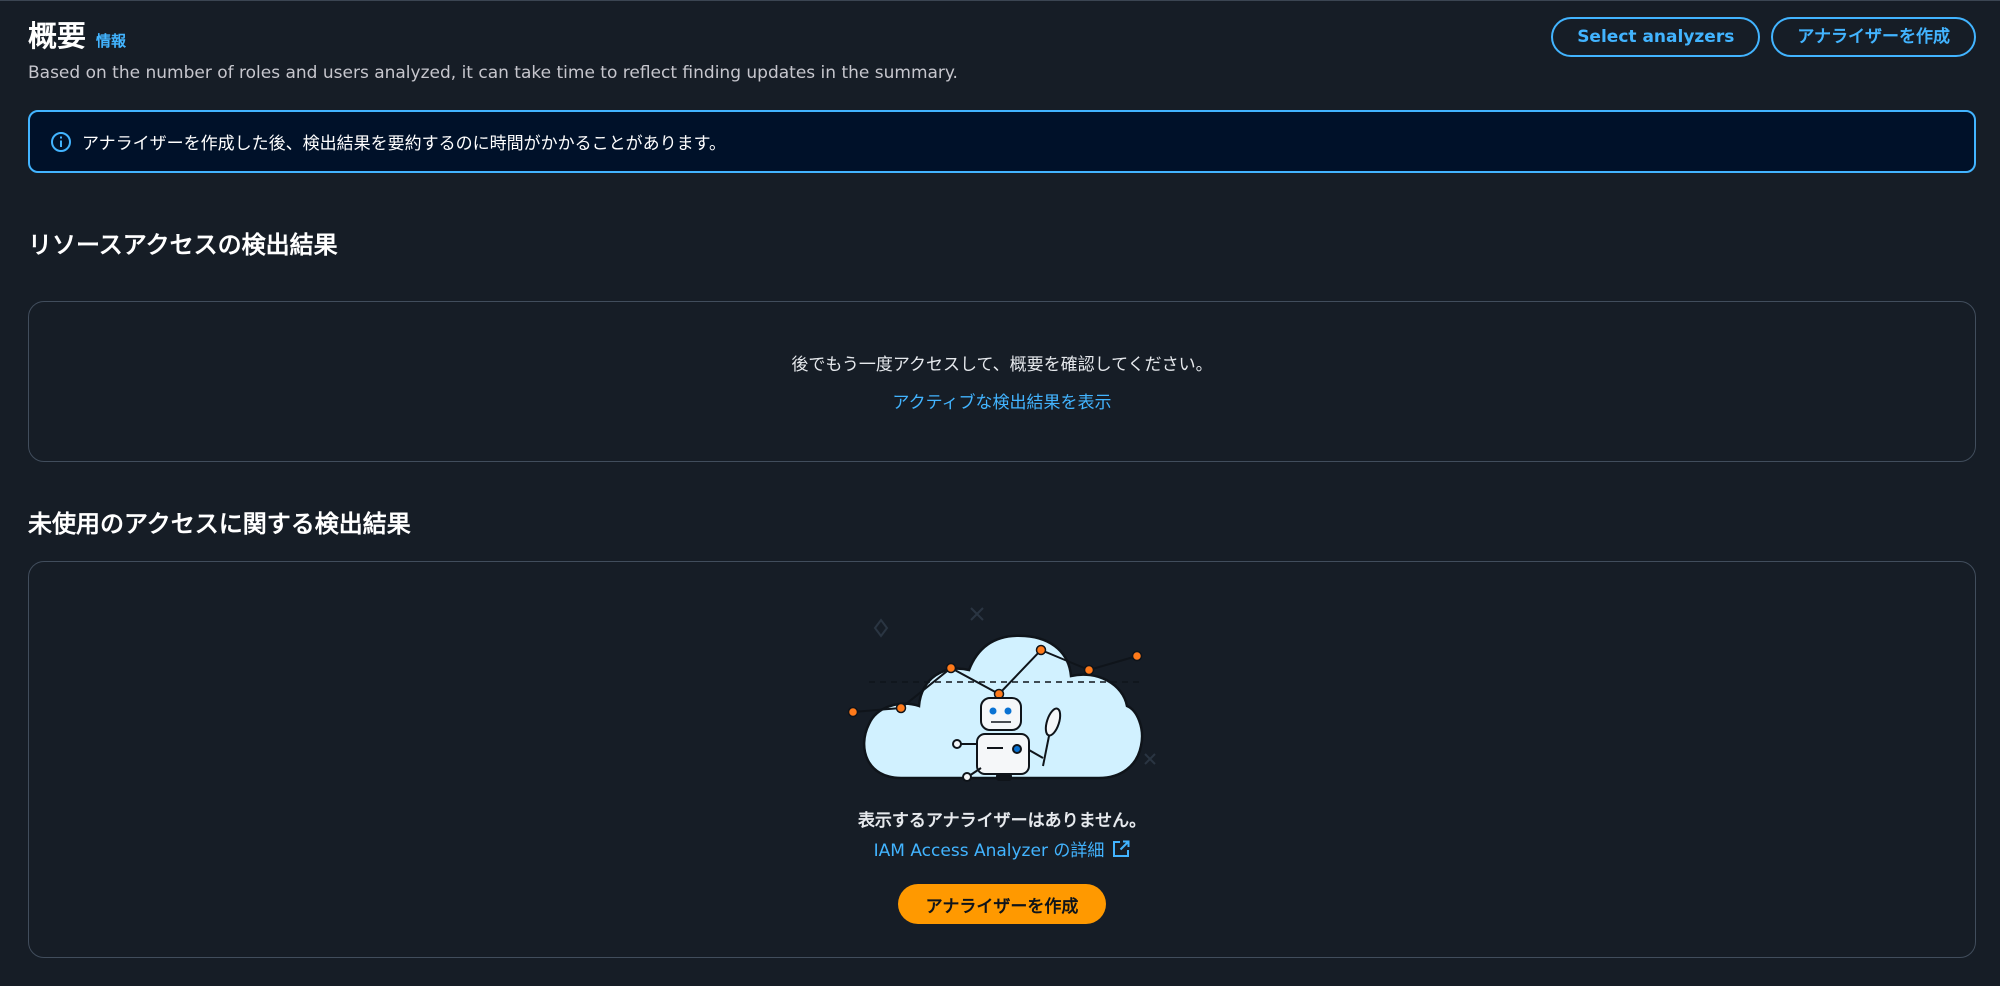  I want to click on robot-cloud-chart-illustration, so click(1001, 694).